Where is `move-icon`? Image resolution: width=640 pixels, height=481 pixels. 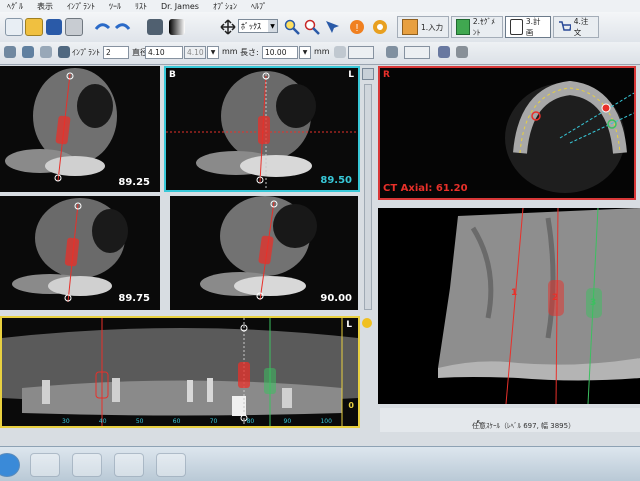
move-icon is located at coordinates (228, 27).